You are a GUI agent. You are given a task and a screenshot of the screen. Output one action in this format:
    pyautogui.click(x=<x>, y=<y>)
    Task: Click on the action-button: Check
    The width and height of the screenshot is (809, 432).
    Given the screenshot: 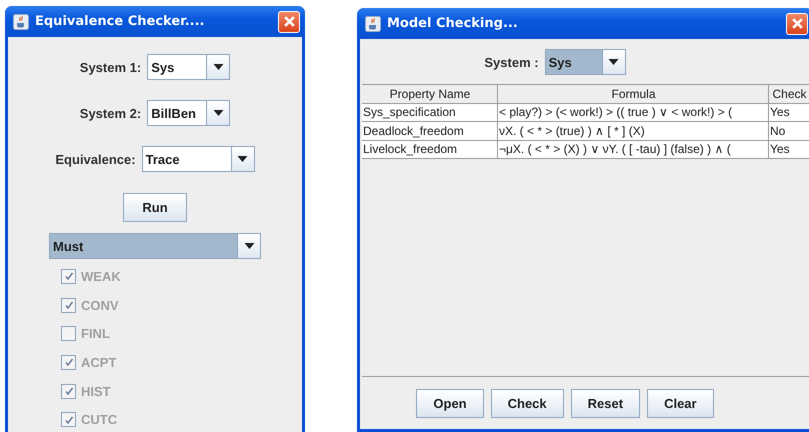 What is the action you would take?
    pyautogui.click(x=527, y=403)
    